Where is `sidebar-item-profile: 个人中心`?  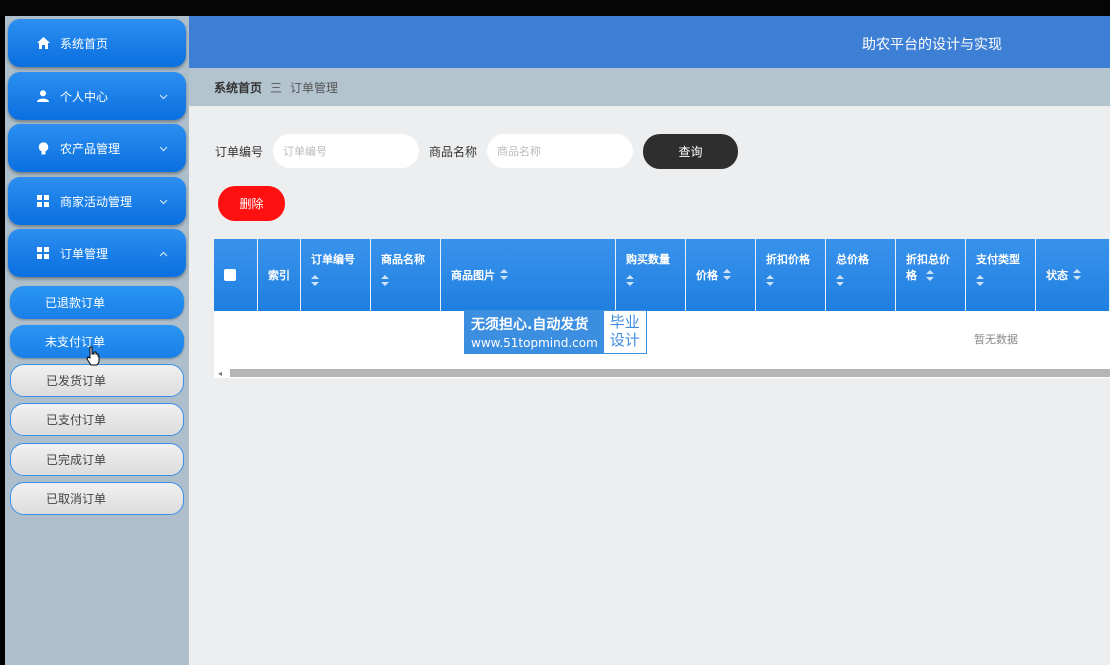 sidebar-item-profile: 个人中心 is located at coordinates (97, 96).